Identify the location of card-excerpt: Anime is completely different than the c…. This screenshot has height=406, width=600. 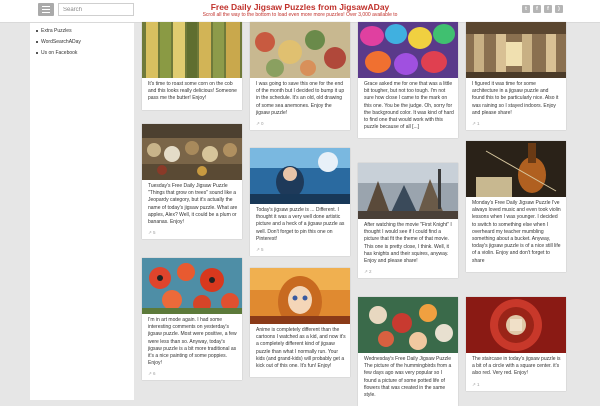
(301, 348).